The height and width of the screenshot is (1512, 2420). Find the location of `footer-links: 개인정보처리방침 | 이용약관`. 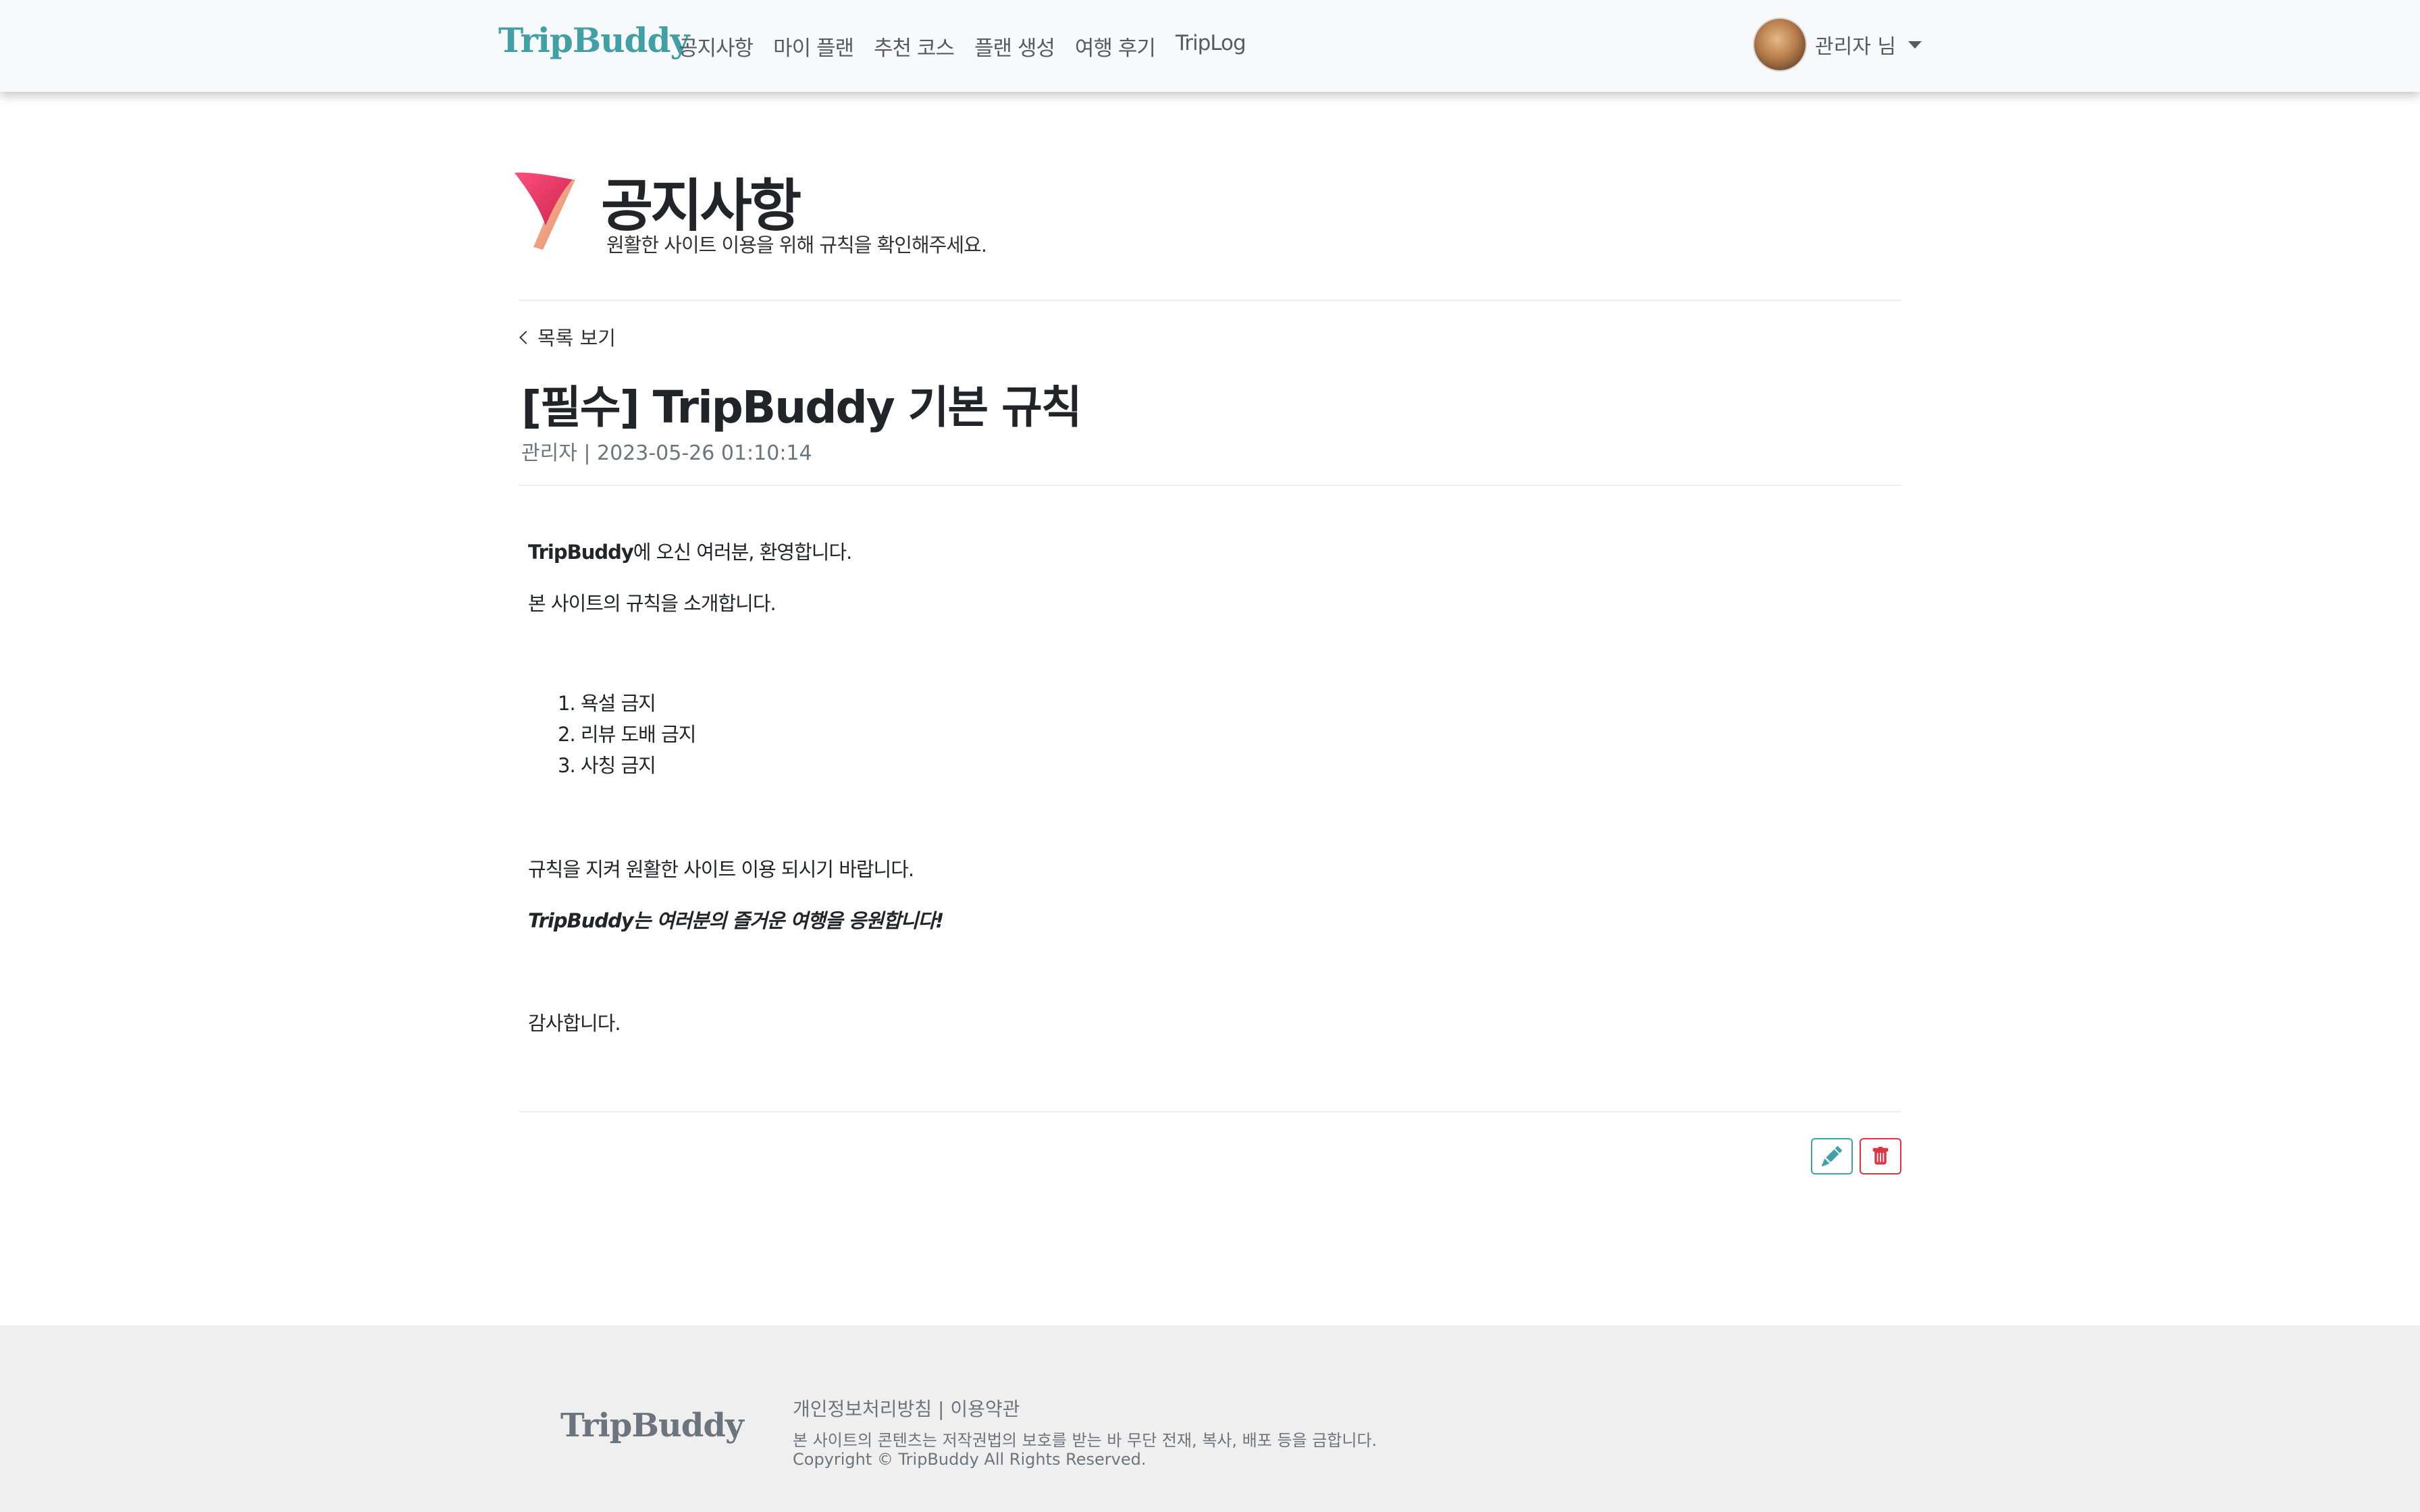

footer-links: 개인정보처리방침 | 이용약관 is located at coordinates (906, 1408).